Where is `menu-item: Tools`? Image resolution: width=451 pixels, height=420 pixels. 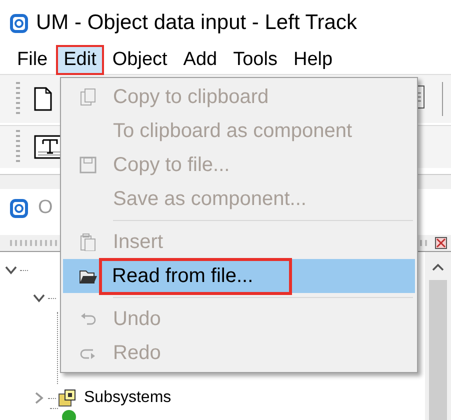
menu-item: Tools is located at coordinates (255, 60).